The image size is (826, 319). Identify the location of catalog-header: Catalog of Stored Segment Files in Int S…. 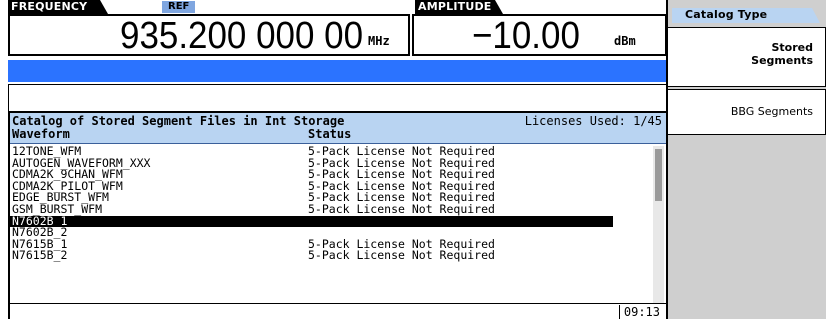
(338, 128).